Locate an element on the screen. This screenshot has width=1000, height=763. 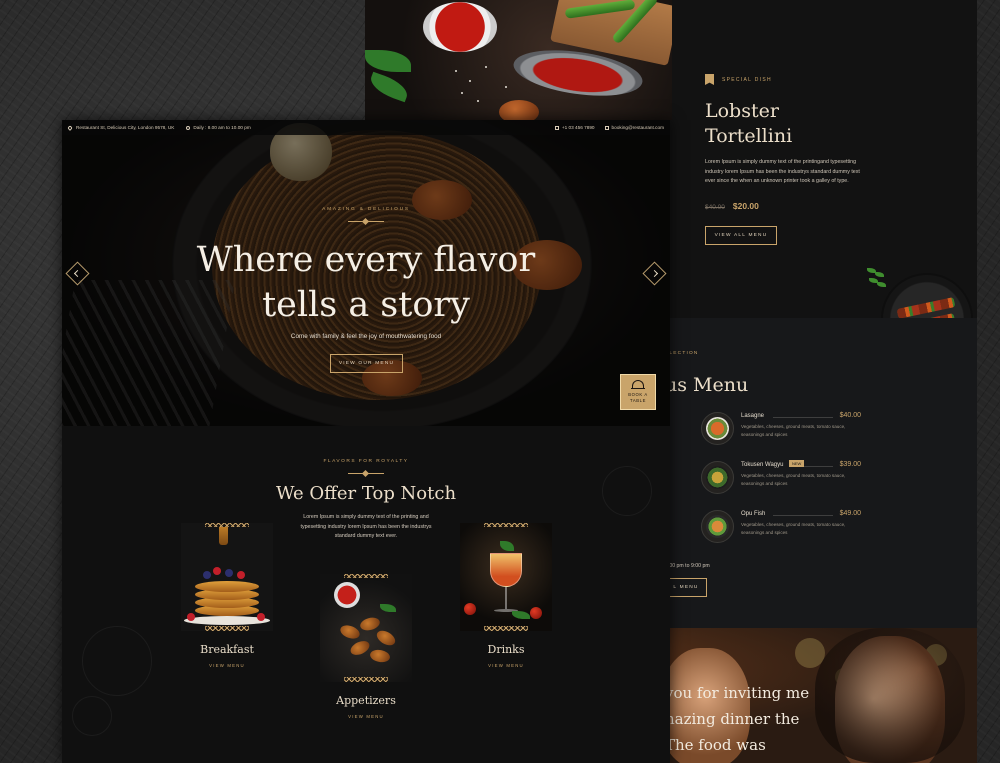
hero-title: Where every flavor tells a story is located at coordinates (366, 282).